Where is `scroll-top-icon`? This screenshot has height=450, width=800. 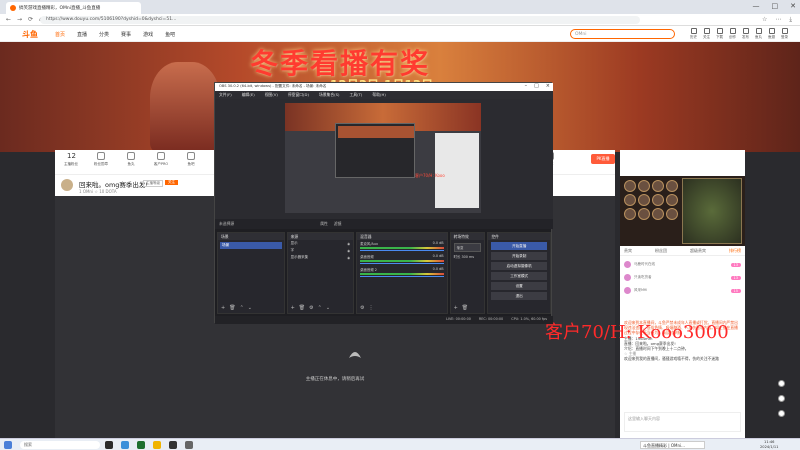
scroll-top-icon is located at coordinates (781, 413).